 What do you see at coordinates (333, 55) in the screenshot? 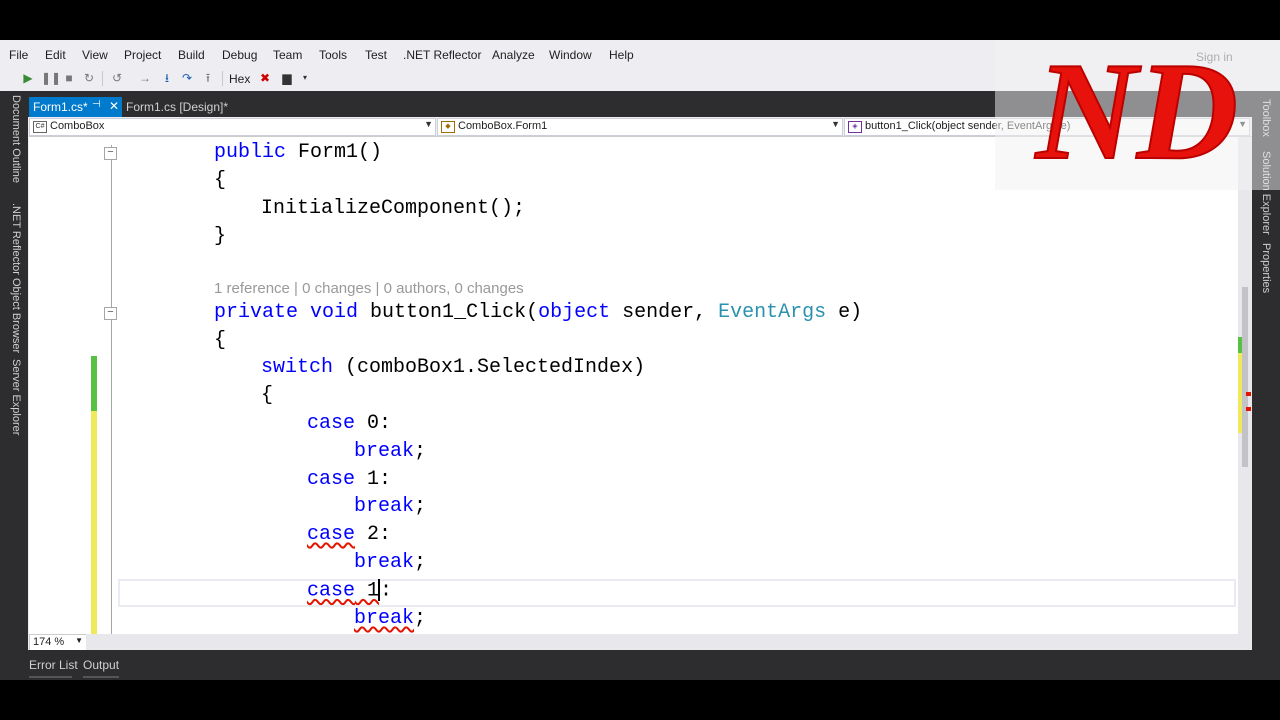
I see `menu-tools: Tools` at bounding box center [333, 55].